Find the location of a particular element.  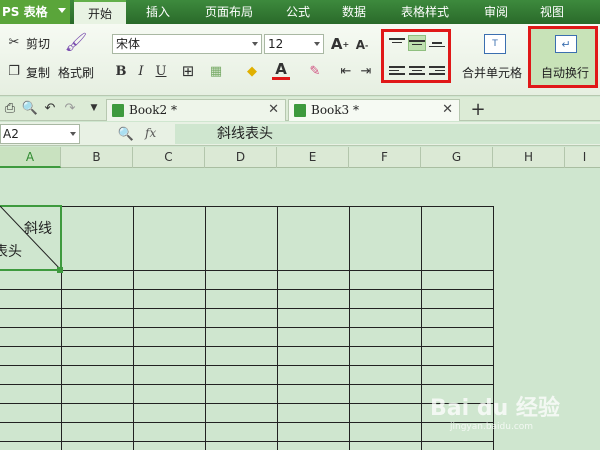

merge-cells-button: 合并单元格 is located at coordinates (492, 72).